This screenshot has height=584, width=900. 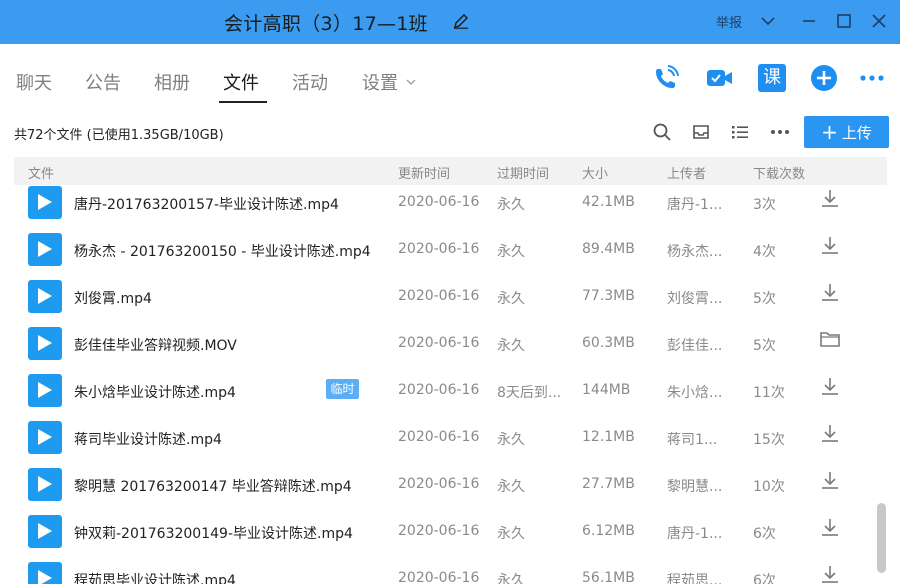 I want to click on inbox-icon, so click(x=701, y=132).